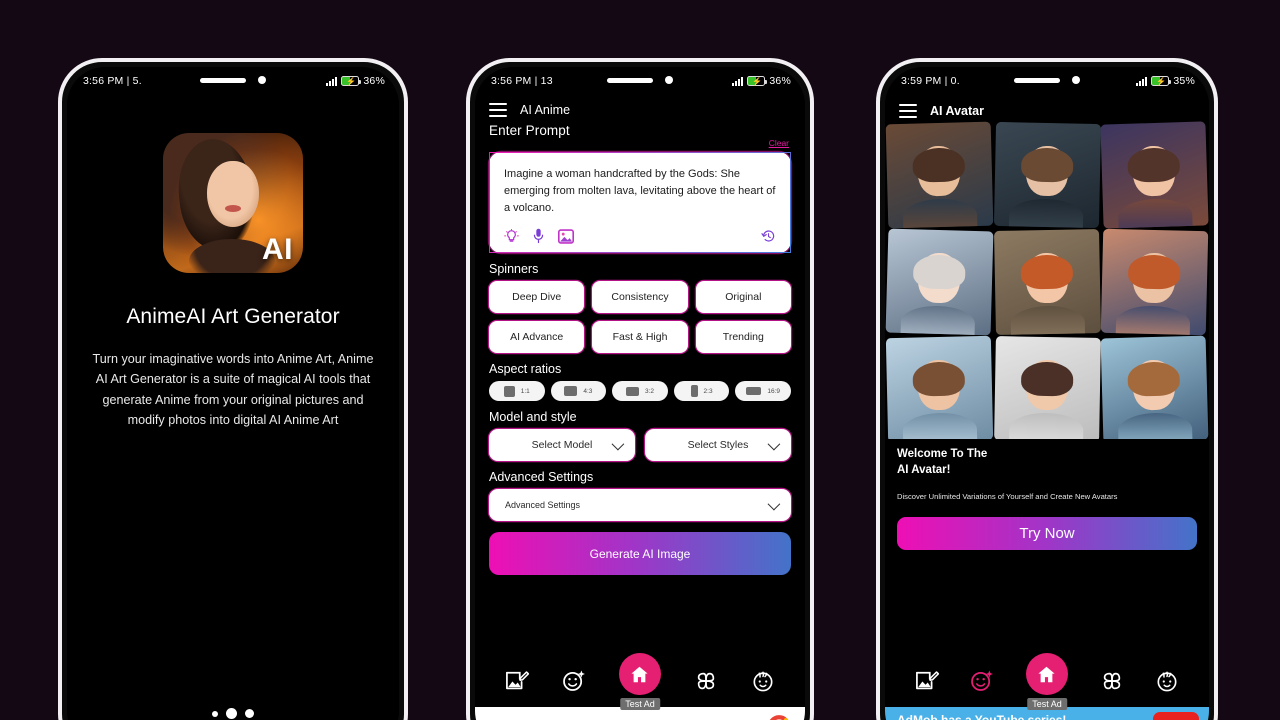 Image resolution: width=1280 pixels, height=720 pixels. Describe the element at coordinates (1184, 81) in the screenshot. I see `battery-percent: 35%` at that location.